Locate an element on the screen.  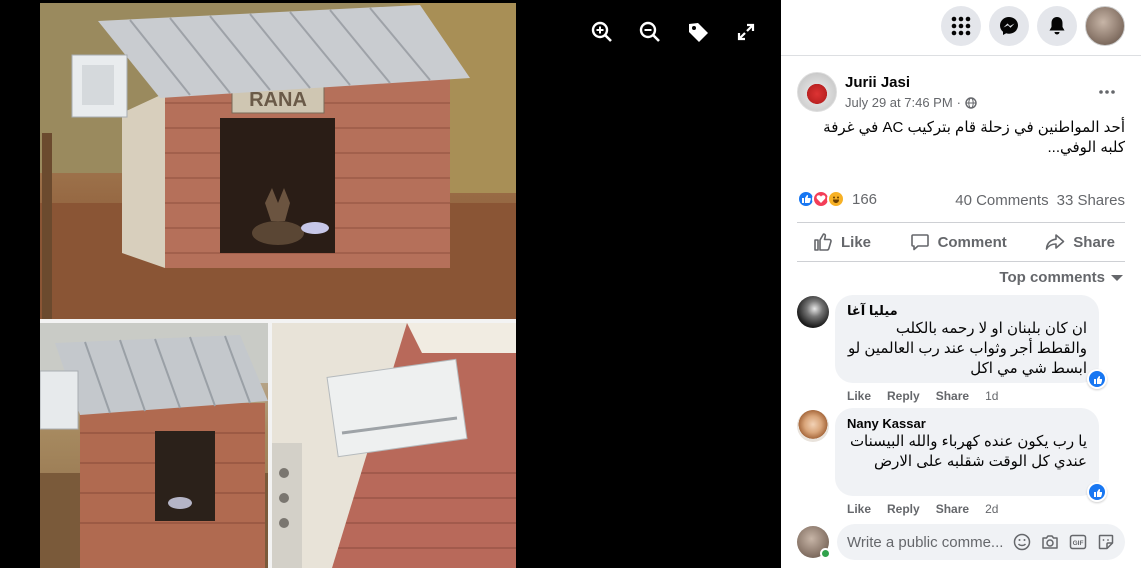
post-stats: 40 Comments 33 Shares is located at coordinates (1040, 200).